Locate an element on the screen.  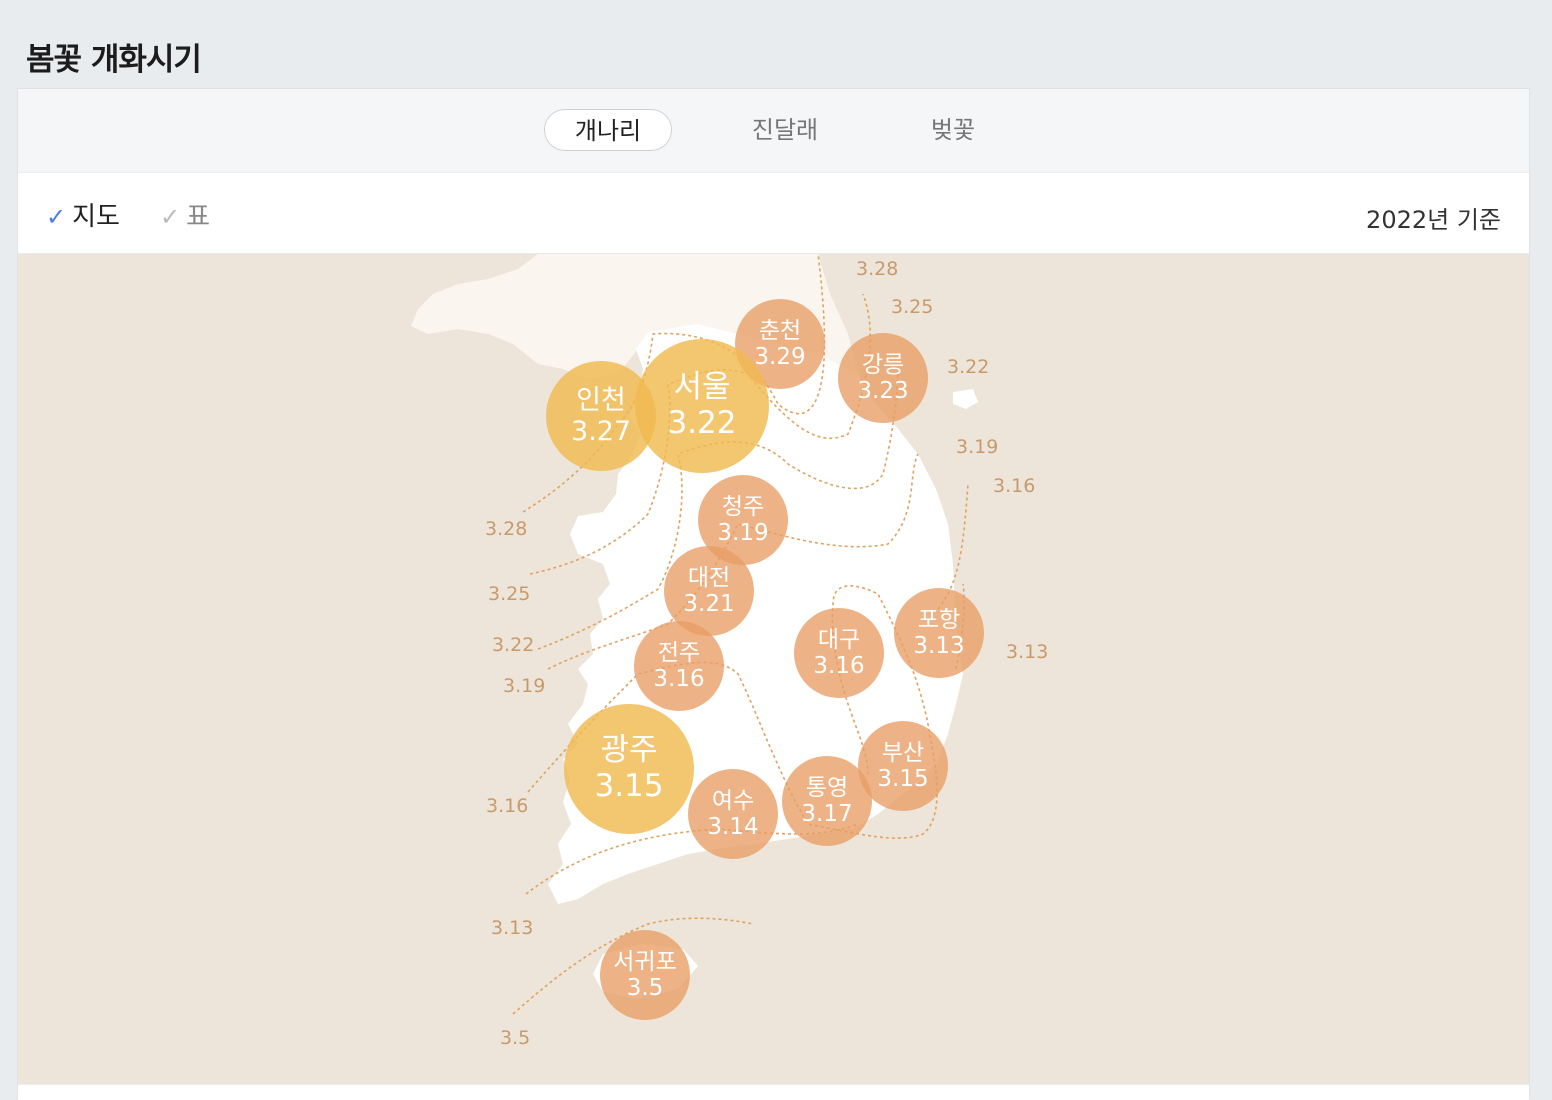
city-value: 3.17 is located at coordinates (827, 814).